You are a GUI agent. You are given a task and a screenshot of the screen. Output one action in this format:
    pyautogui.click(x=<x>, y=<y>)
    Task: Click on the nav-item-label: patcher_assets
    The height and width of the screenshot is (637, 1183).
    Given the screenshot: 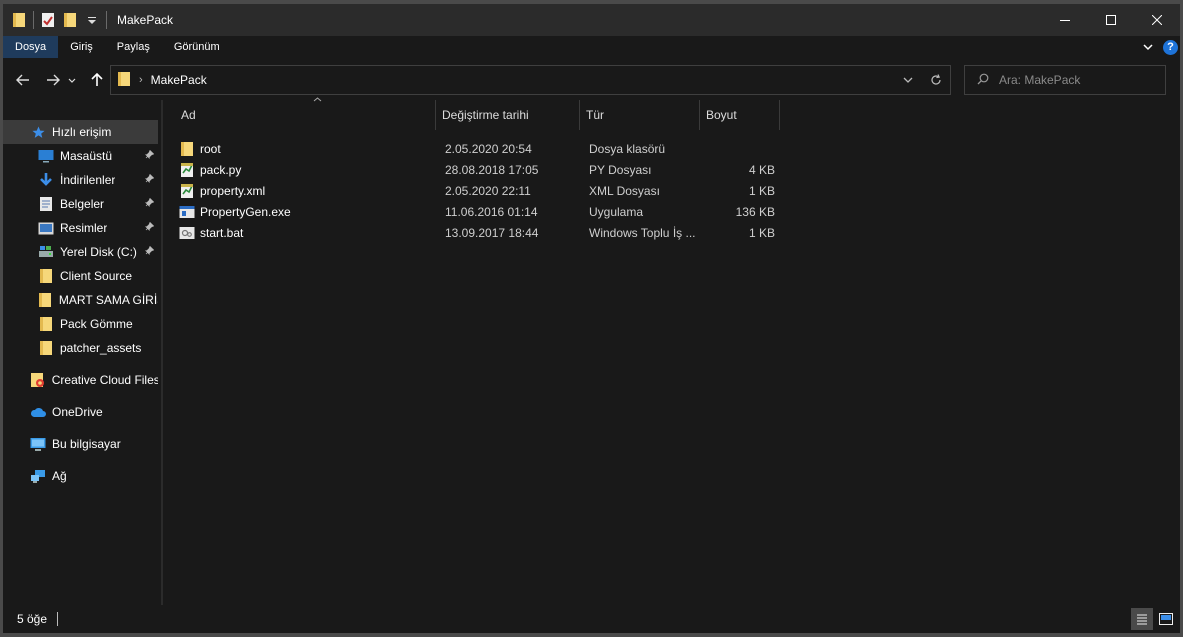 What is the action you would take?
    pyautogui.click(x=101, y=348)
    